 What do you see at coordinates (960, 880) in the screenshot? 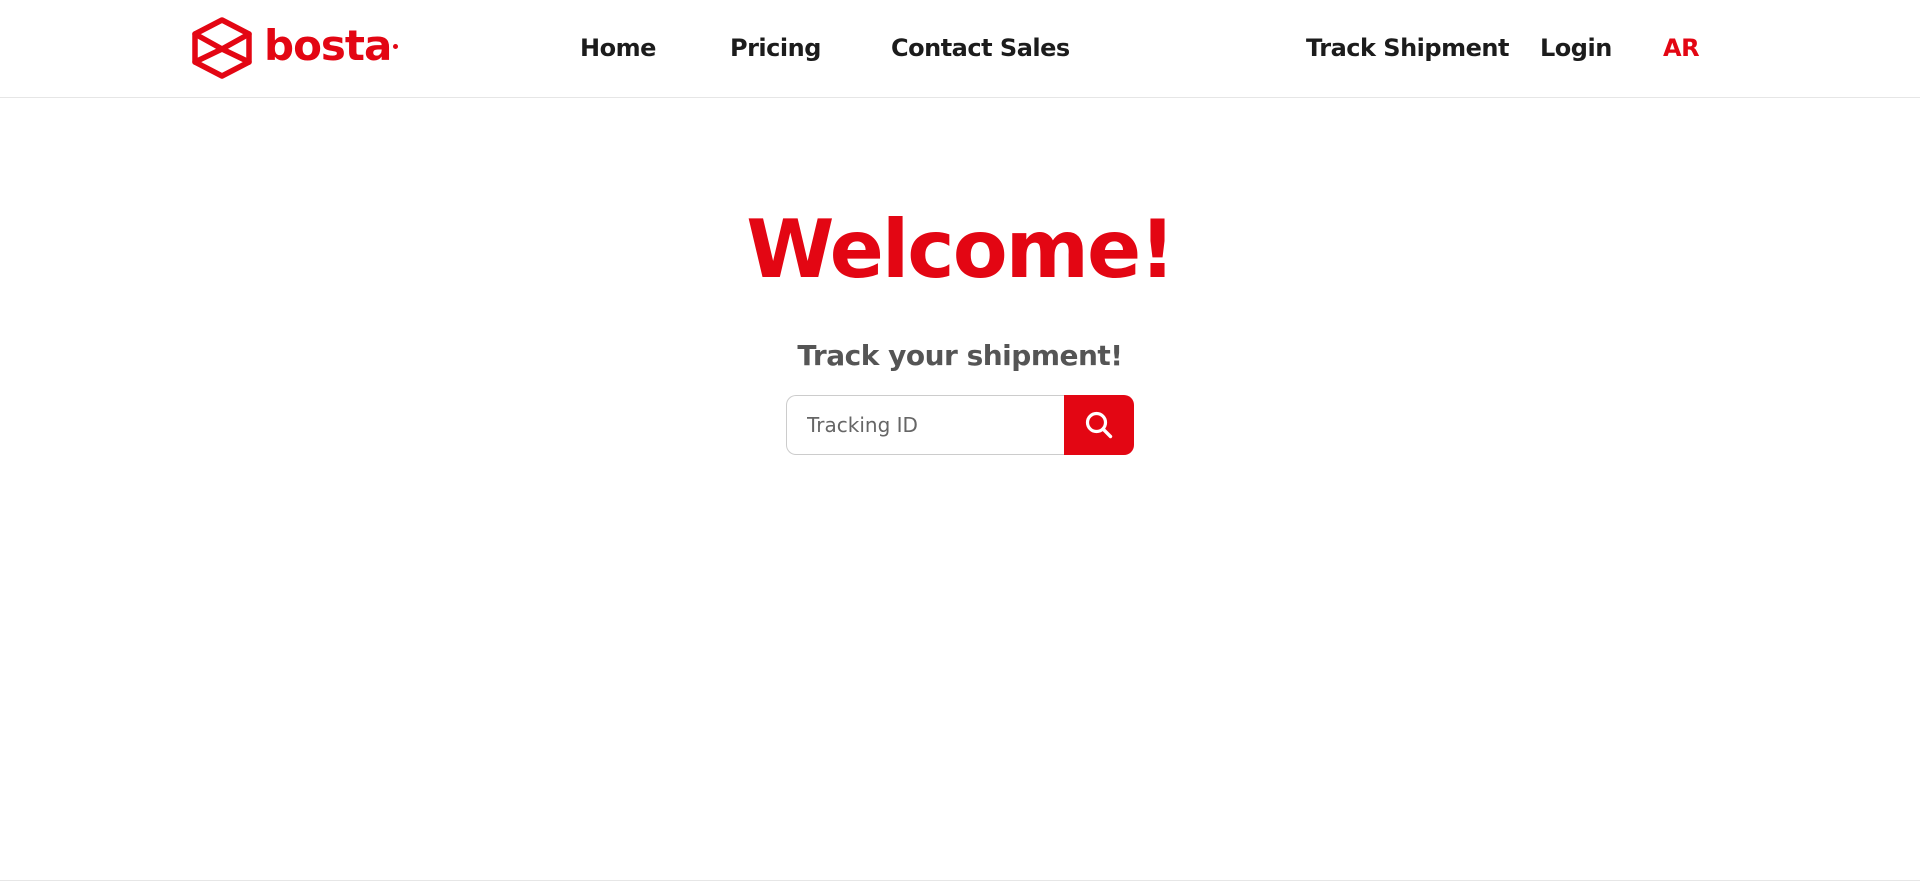
I see `footer-divider` at bounding box center [960, 880].